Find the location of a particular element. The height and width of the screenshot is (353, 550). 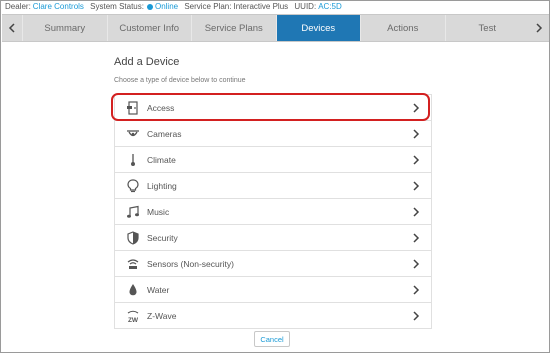

device-row-music: Music is located at coordinates (273, 212).